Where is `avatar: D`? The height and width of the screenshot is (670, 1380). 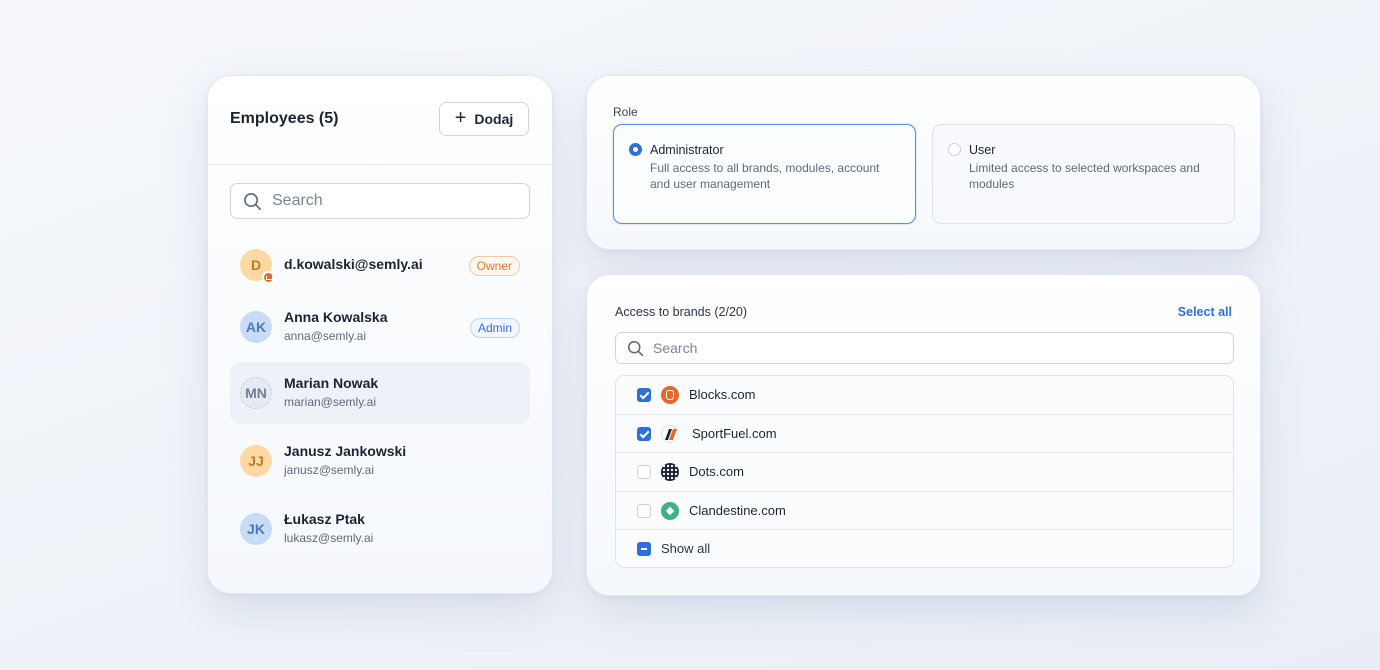
avatar: D is located at coordinates (257, 266).